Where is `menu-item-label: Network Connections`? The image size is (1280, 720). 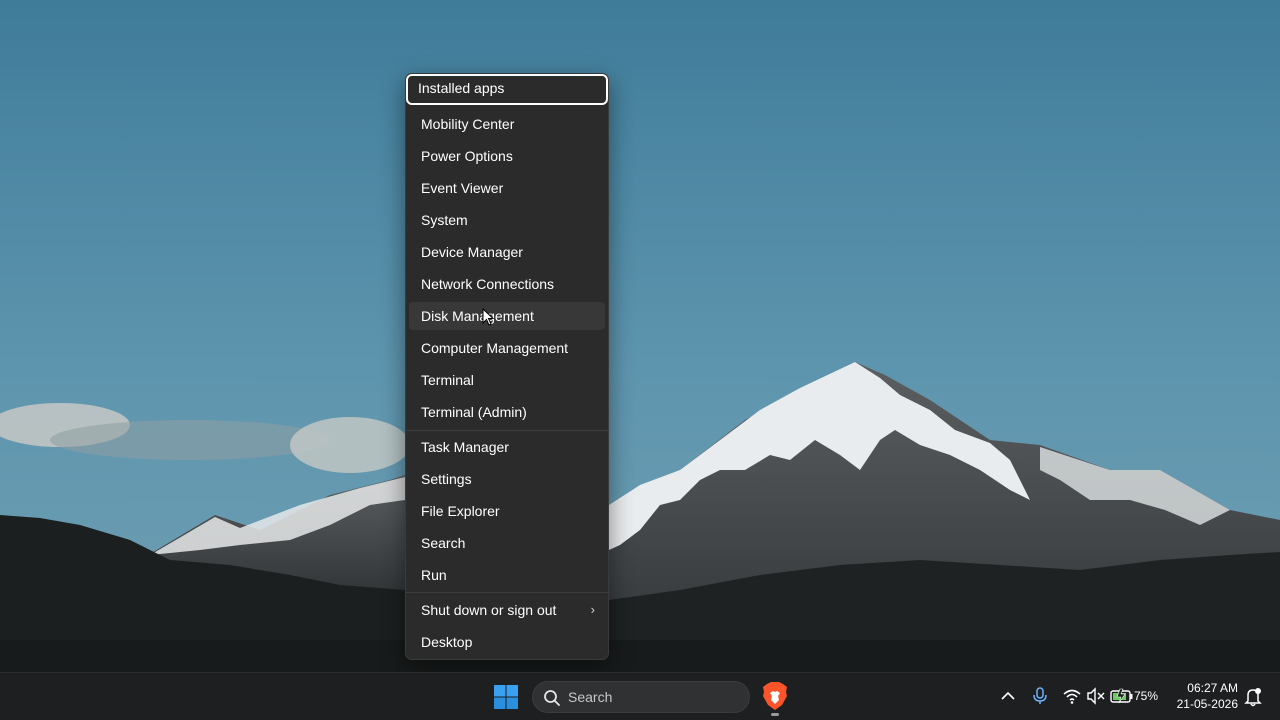 menu-item-label: Network Connections is located at coordinates (488, 284).